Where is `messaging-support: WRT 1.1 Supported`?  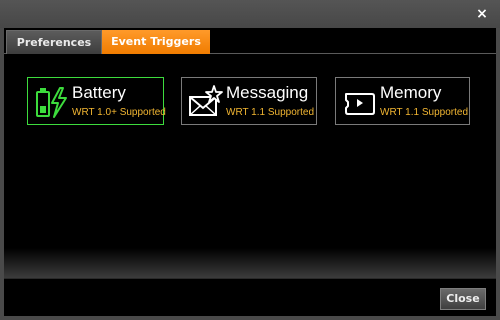 messaging-support: WRT 1.1 Supported is located at coordinates (270, 112).